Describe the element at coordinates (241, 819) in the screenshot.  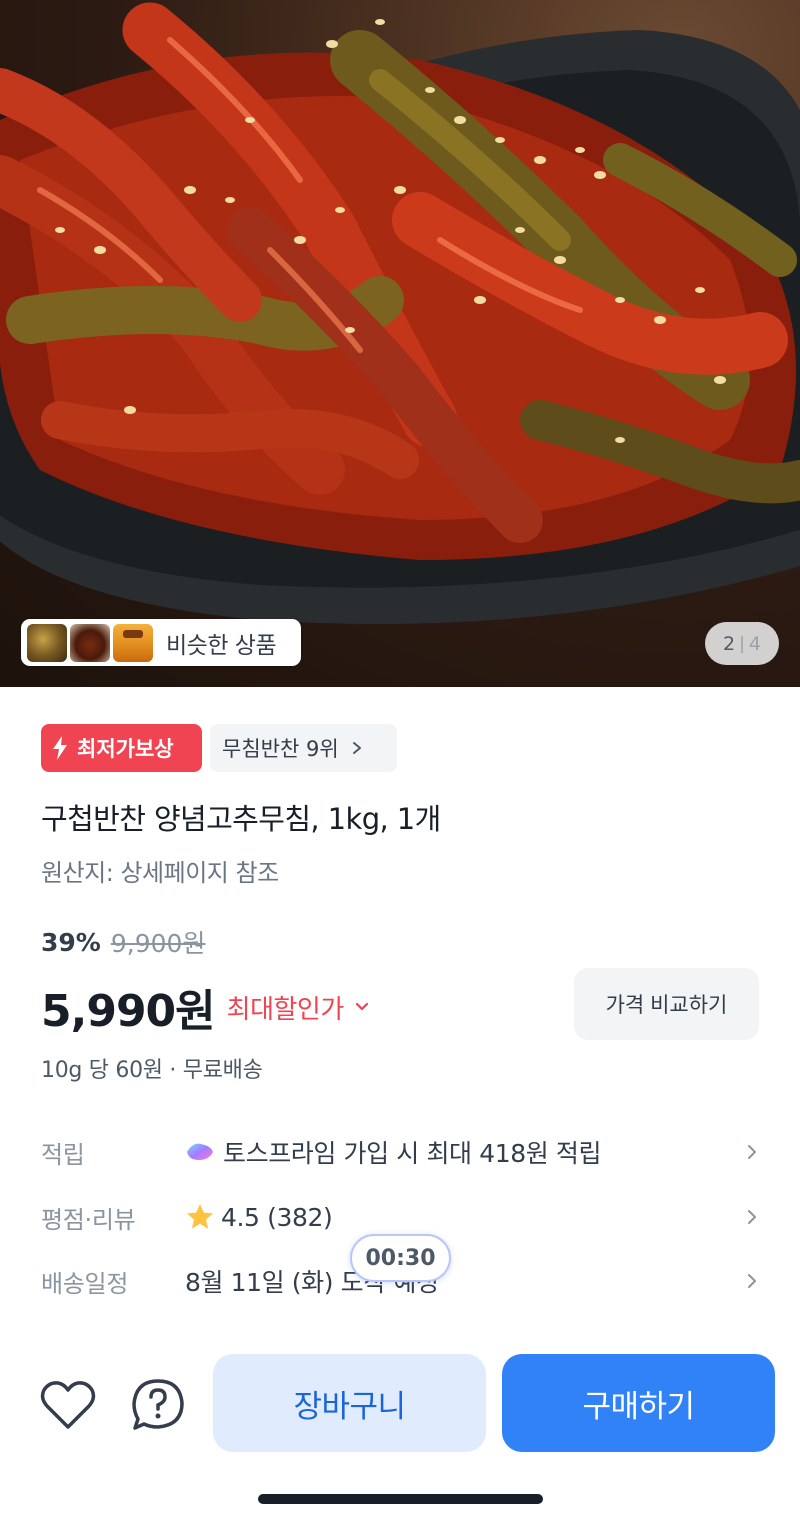
I see `product-title: 구첩반찬 양념고추무침, 1kg, 1개` at that location.